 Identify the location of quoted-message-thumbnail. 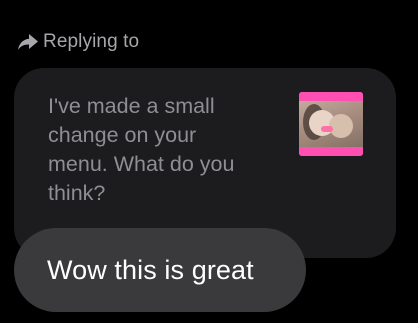
(331, 124).